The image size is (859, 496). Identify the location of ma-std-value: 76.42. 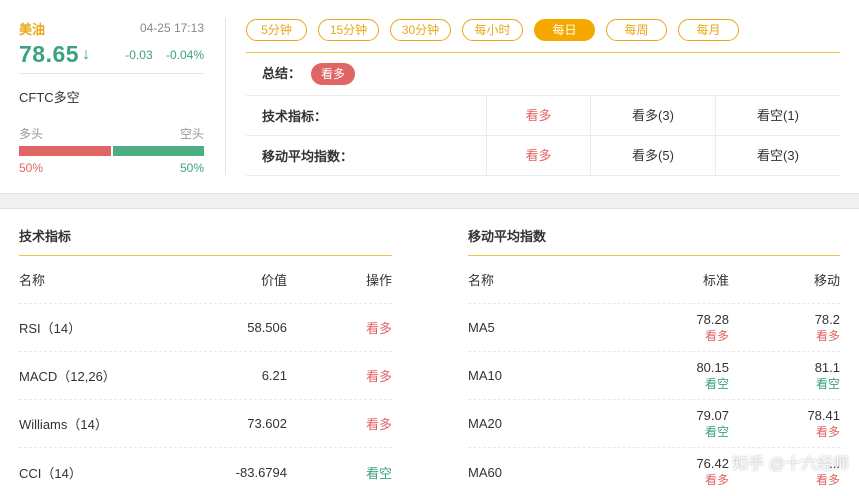
(712, 463).